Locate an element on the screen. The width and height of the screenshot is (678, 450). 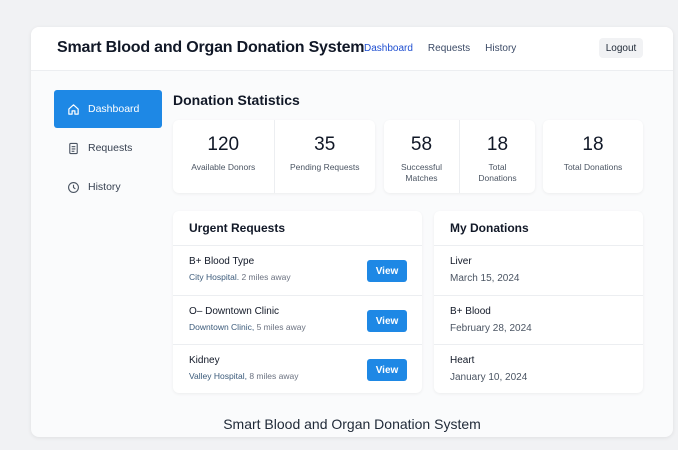
stat-card: 58 Successful Matches 18 Total Donations is located at coordinates (459, 156).